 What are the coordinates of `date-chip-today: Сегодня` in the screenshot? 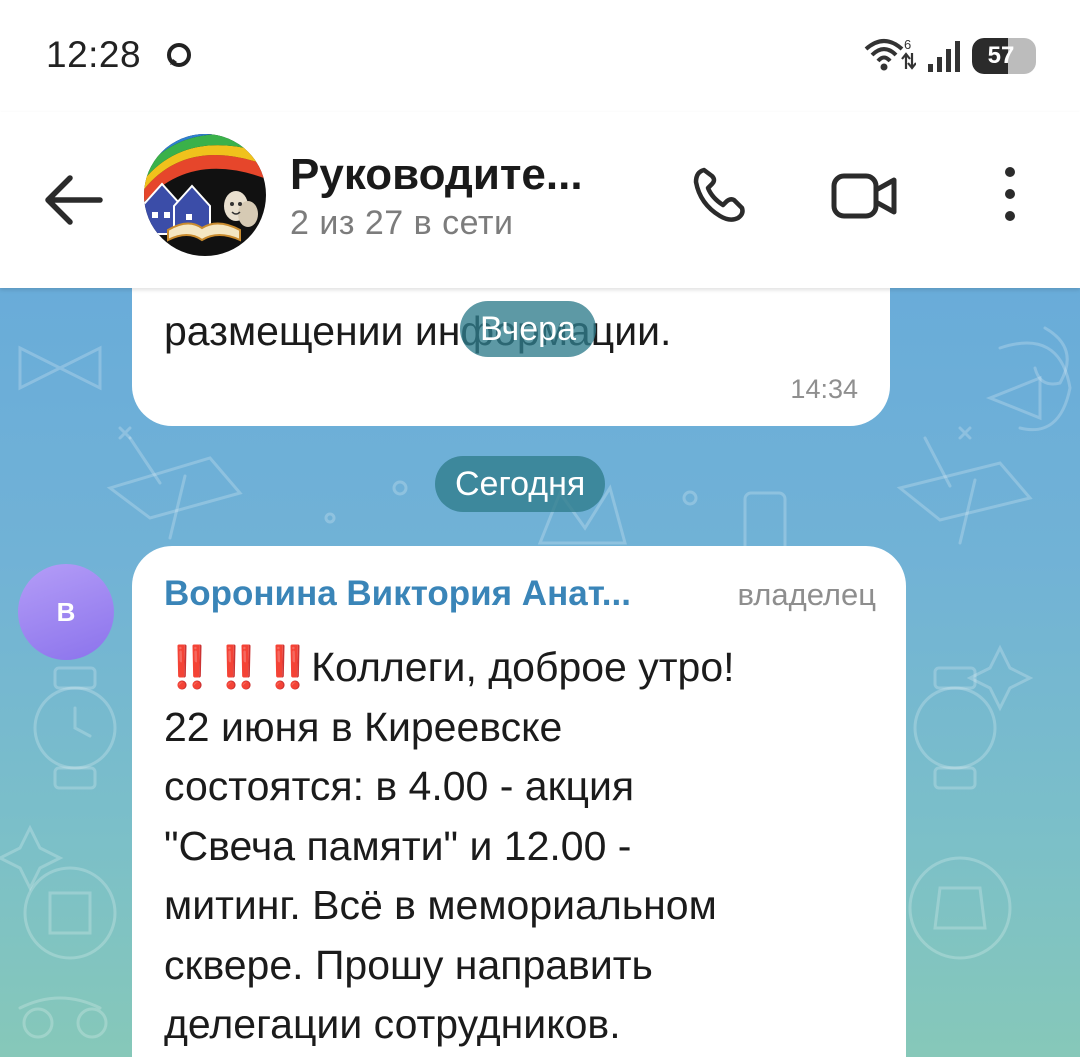 It's located at (520, 484).